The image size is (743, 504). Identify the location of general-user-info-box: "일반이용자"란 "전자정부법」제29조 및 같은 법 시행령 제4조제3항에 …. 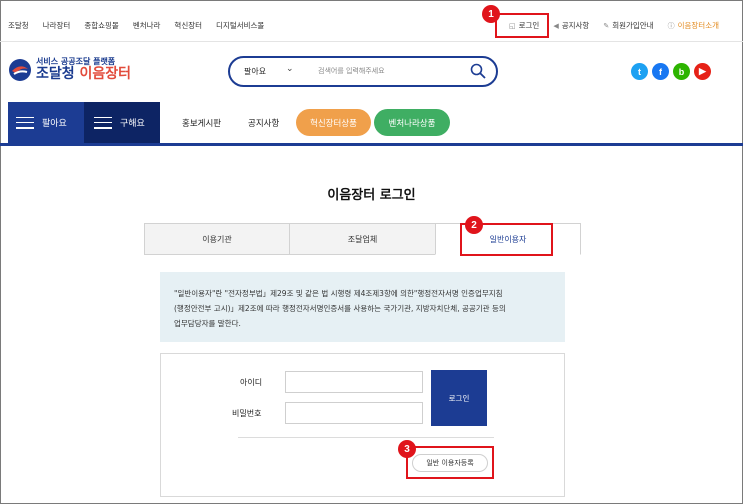
(362, 307).